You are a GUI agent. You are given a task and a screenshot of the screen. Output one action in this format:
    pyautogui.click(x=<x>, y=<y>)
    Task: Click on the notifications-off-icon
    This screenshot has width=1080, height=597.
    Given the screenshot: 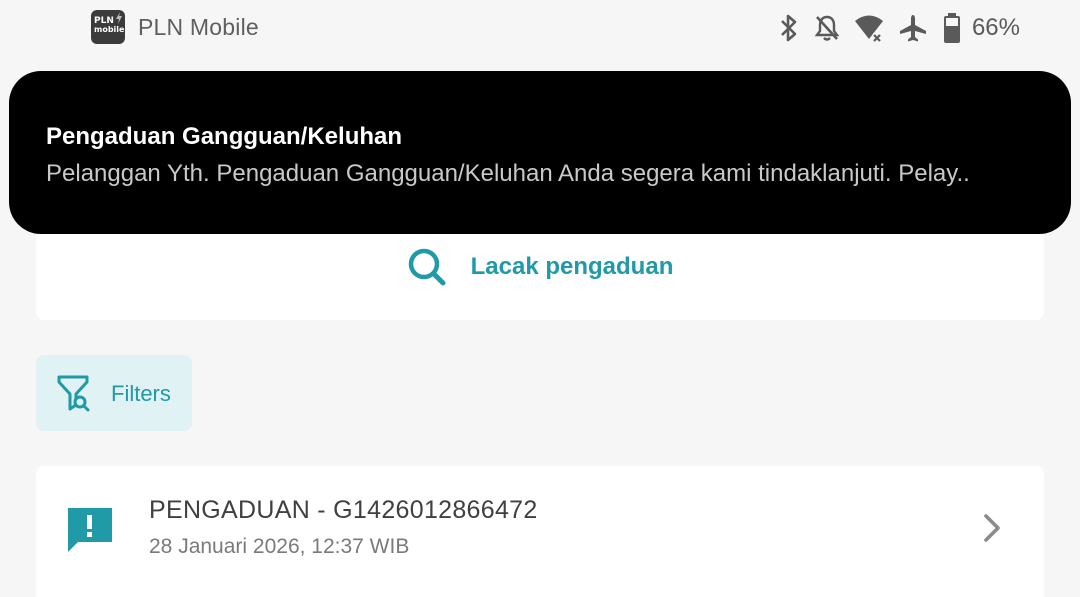 What is the action you would take?
    pyautogui.click(x=827, y=28)
    